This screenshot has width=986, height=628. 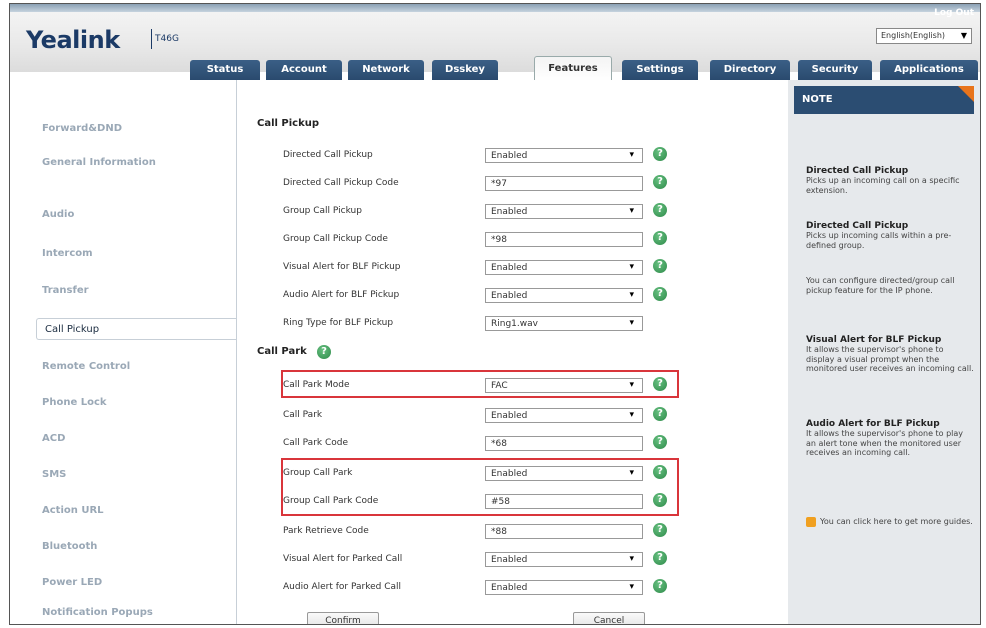 I want to click on tab-status: Status, so click(x=225, y=70).